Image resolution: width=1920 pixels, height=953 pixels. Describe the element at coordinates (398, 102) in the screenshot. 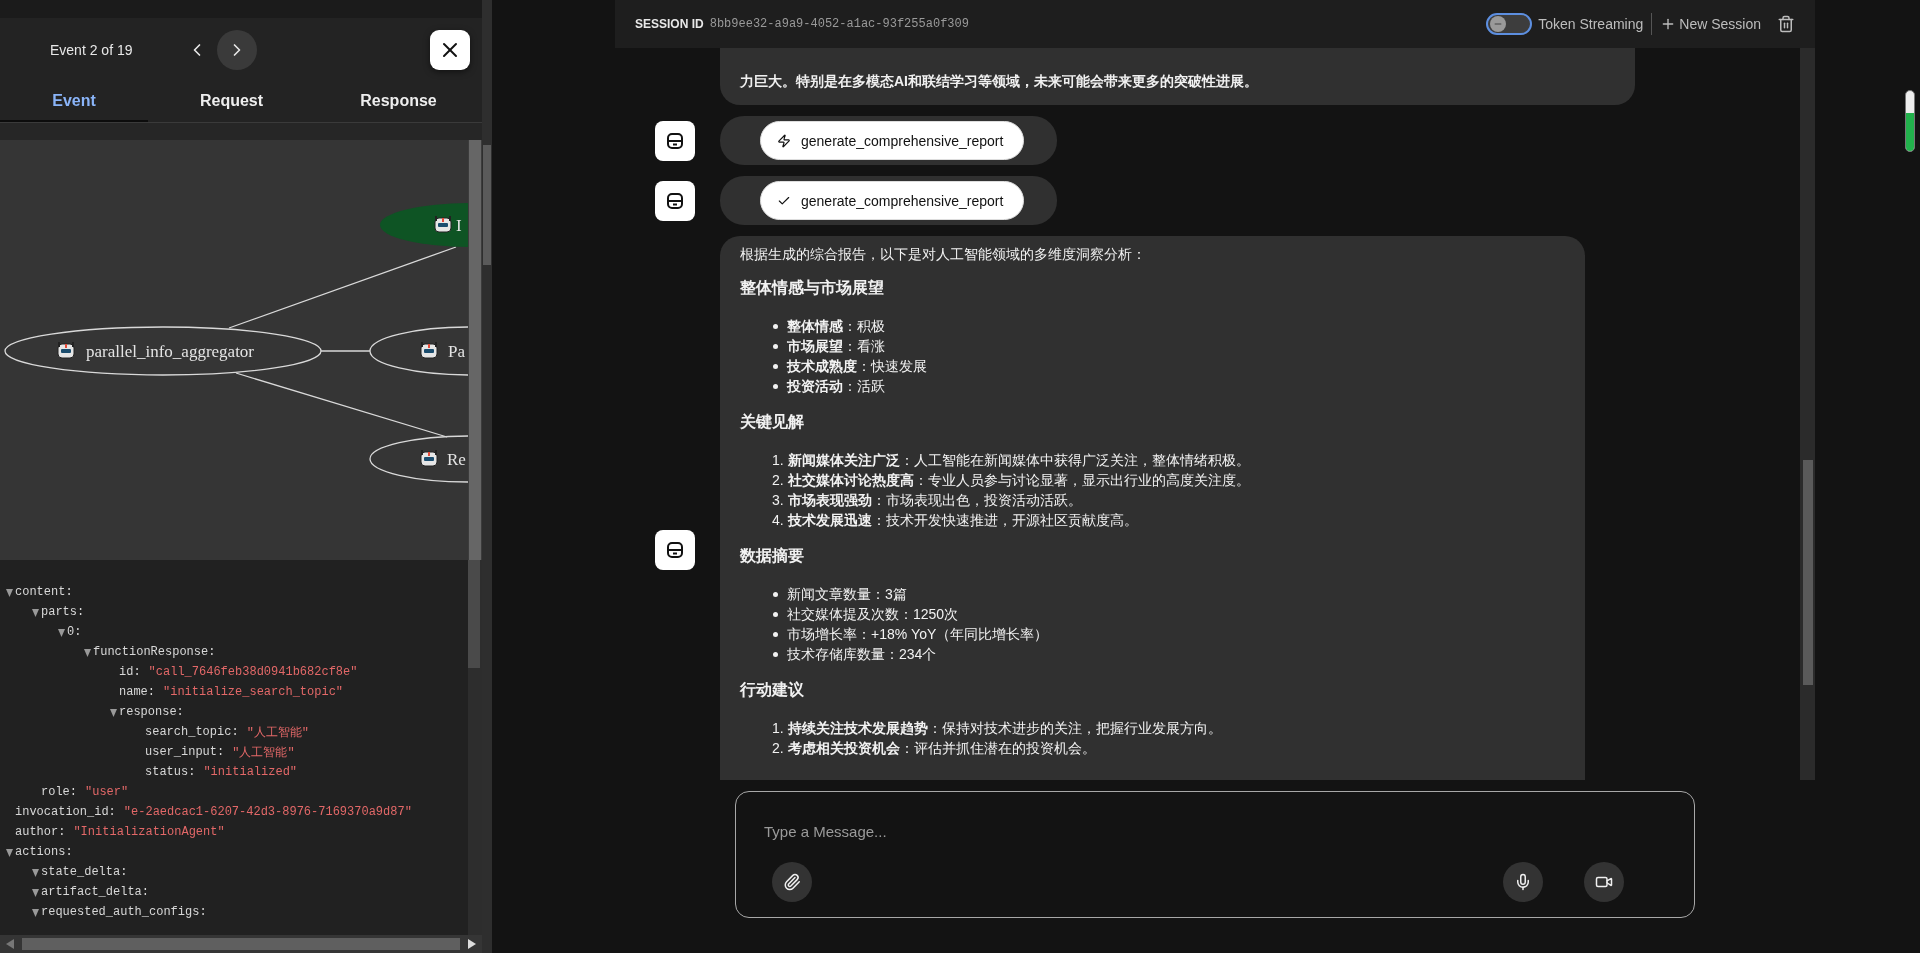

I see `tab: Response` at that location.